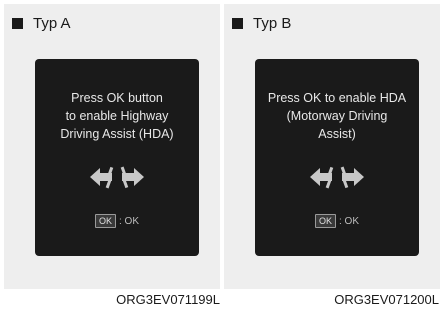 This screenshot has height=310, width=441. Describe the element at coordinates (52, 23) in the screenshot. I see `panel-title-text: Typ A` at that location.